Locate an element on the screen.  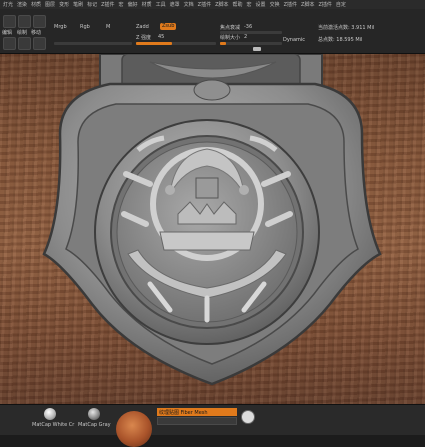
draw-size-label: 绘制大小 is located at coordinates (230, 38).